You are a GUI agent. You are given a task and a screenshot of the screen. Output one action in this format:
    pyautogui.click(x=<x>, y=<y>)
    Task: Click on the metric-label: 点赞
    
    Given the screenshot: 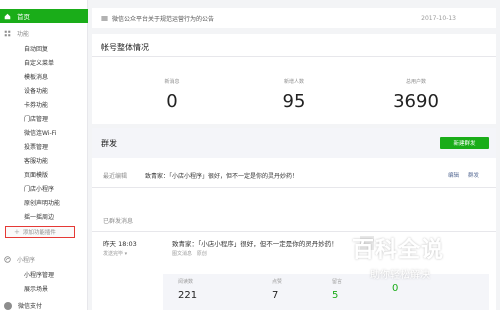 What is the action you would take?
    pyautogui.click(x=277, y=282)
    